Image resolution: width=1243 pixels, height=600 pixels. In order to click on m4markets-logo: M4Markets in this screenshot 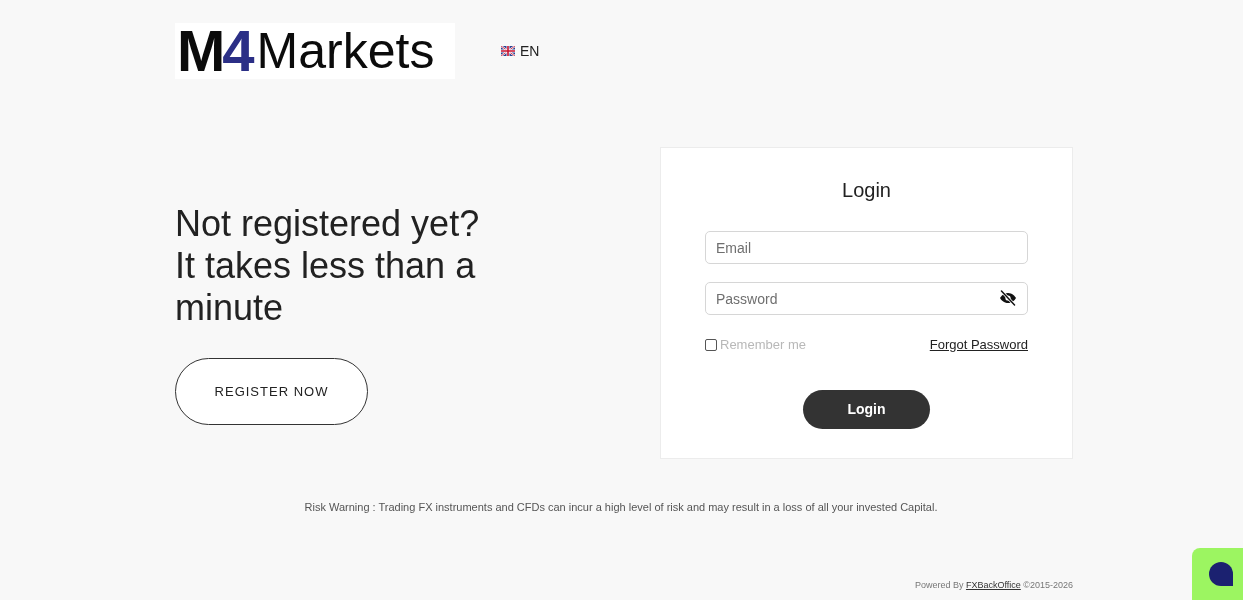, I will do `click(315, 51)`.